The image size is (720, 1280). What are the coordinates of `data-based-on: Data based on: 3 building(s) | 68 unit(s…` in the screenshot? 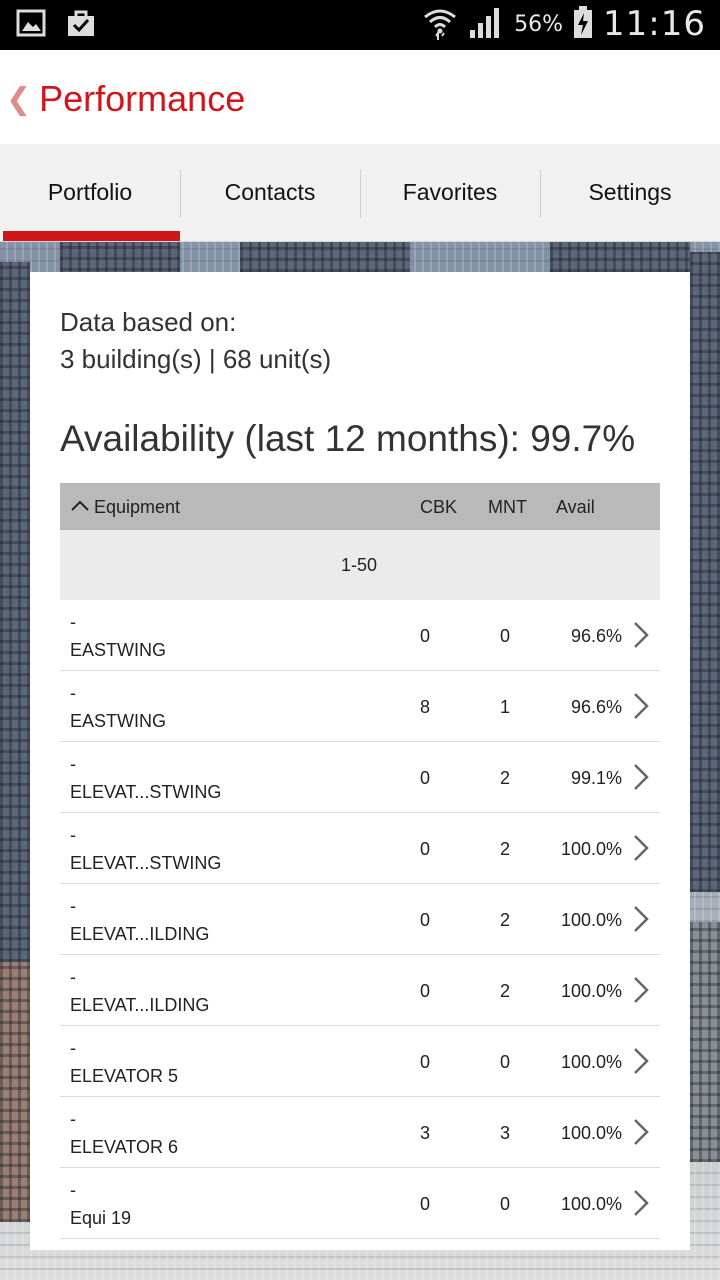 It's located at (195, 341).